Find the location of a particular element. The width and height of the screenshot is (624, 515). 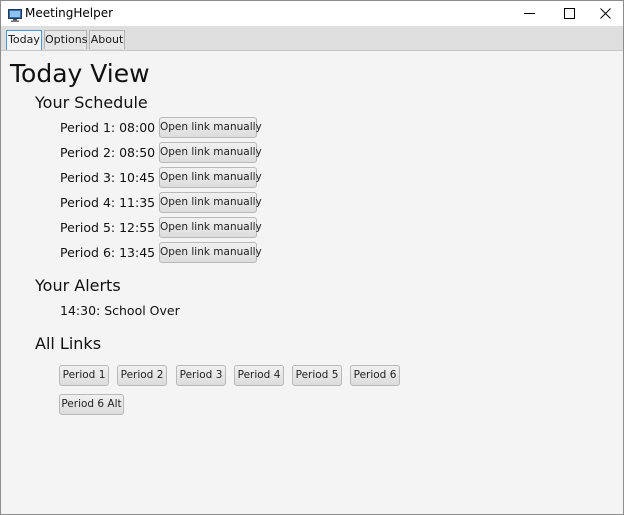

tab-about: About is located at coordinates (107, 39).